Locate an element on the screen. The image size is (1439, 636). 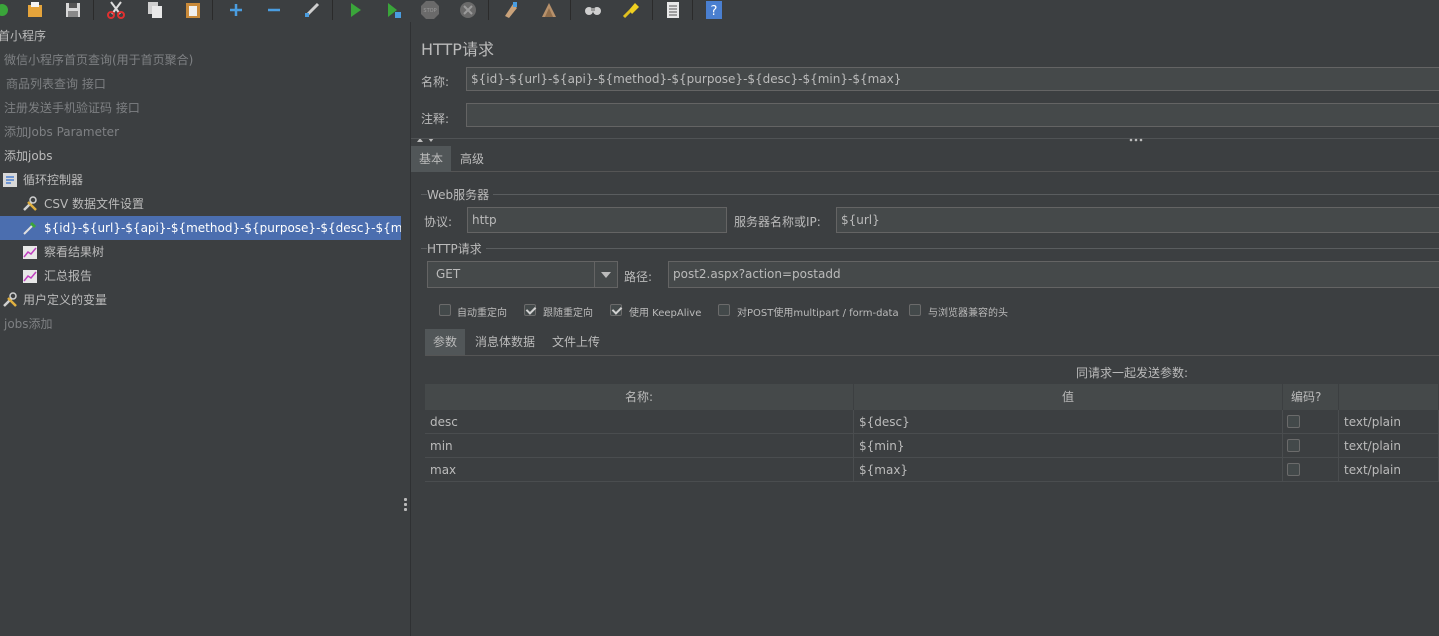
multipart-checkbox is located at coordinates (724, 310).